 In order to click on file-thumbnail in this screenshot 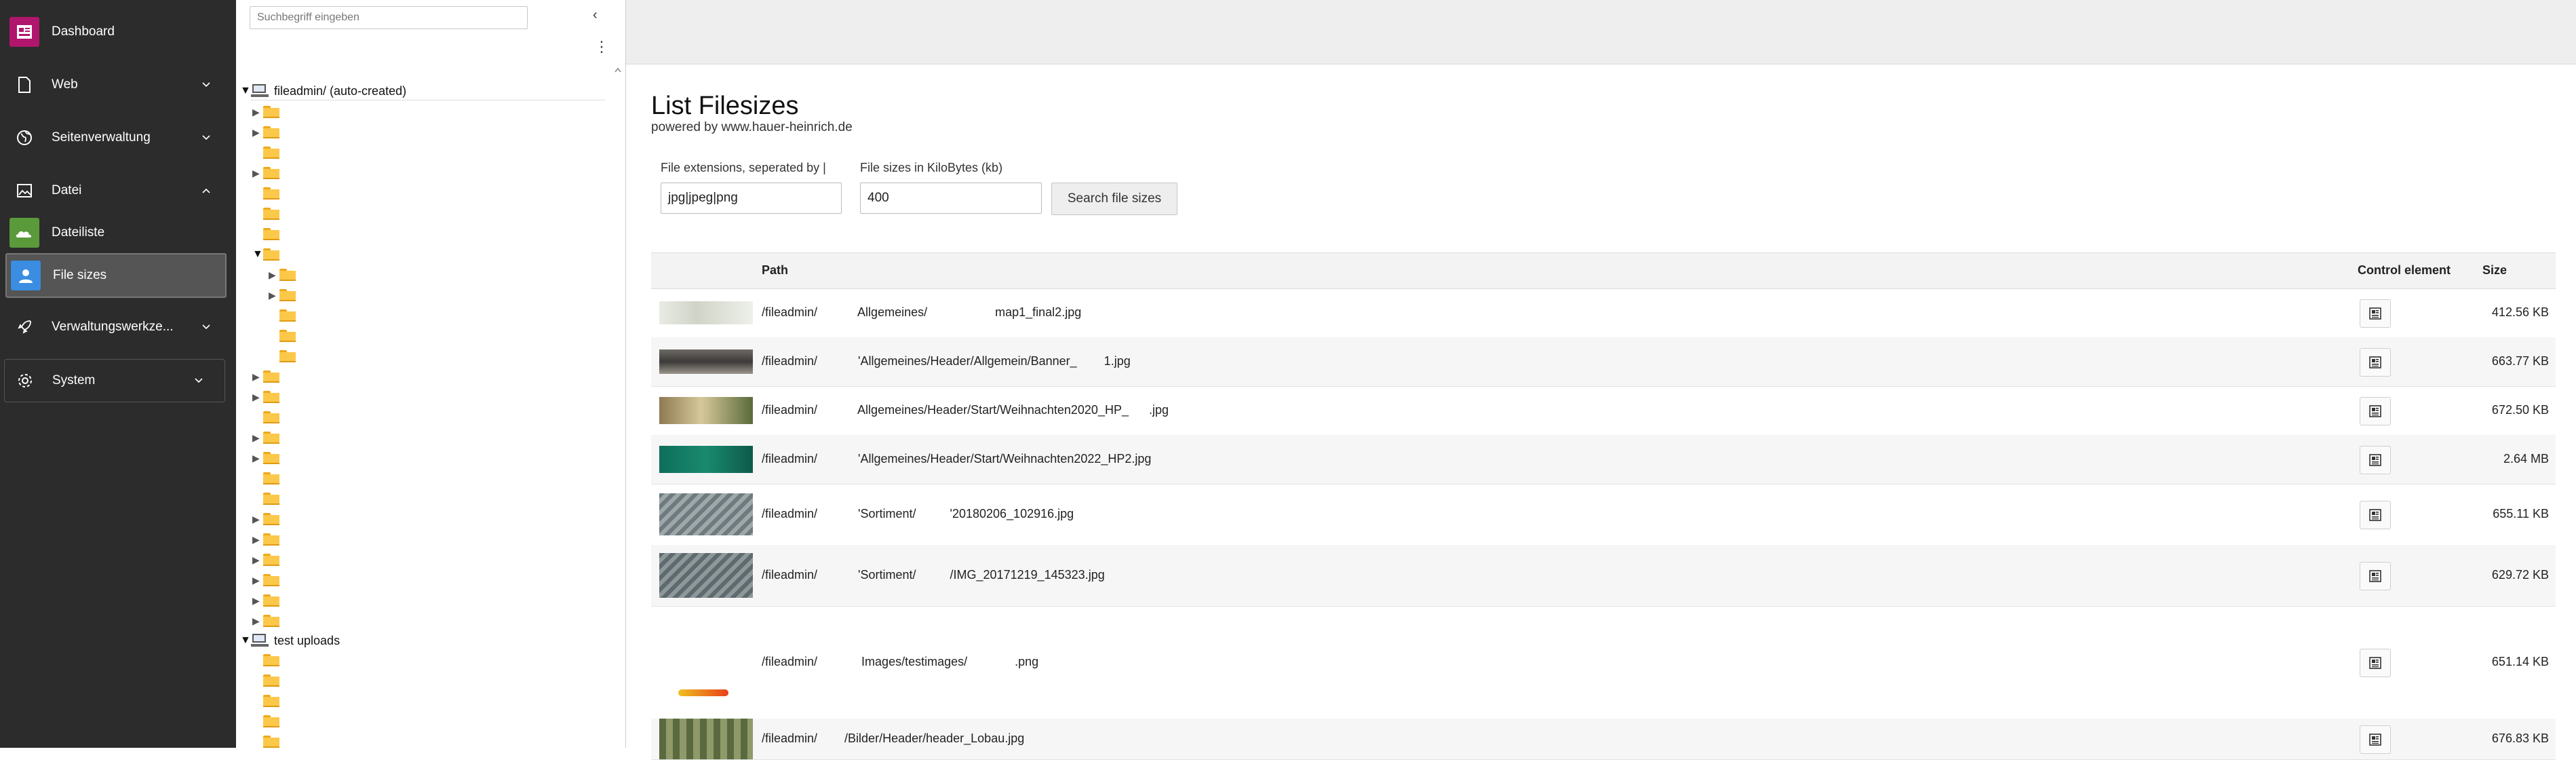, I will do `click(706, 575)`.